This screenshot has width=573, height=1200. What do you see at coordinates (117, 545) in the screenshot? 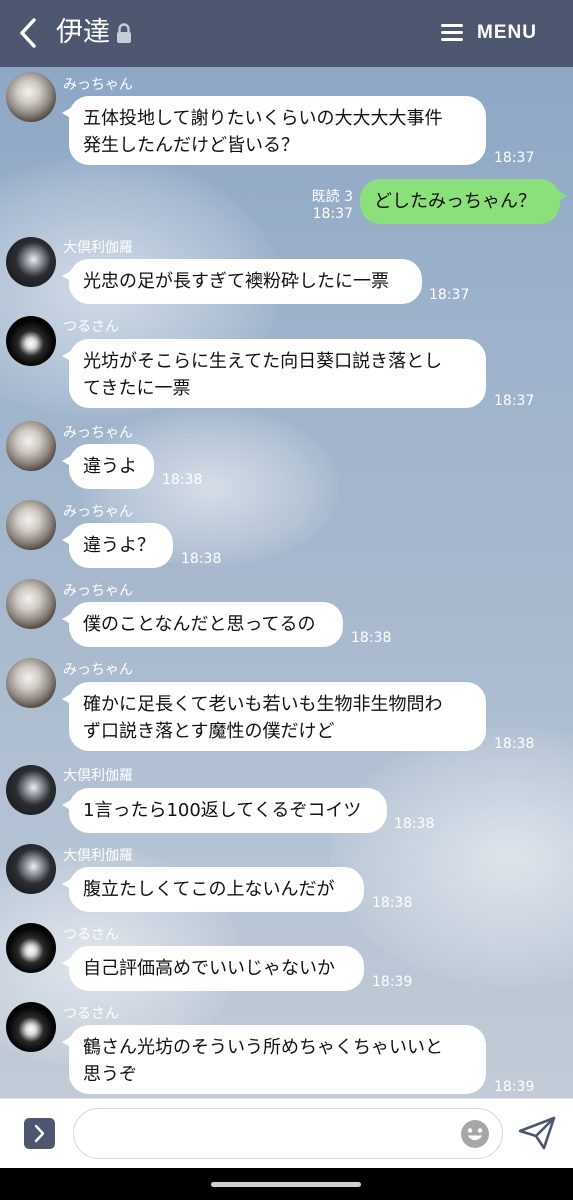
I see `message-bubble: 違うよ？` at bounding box center [117, 545].